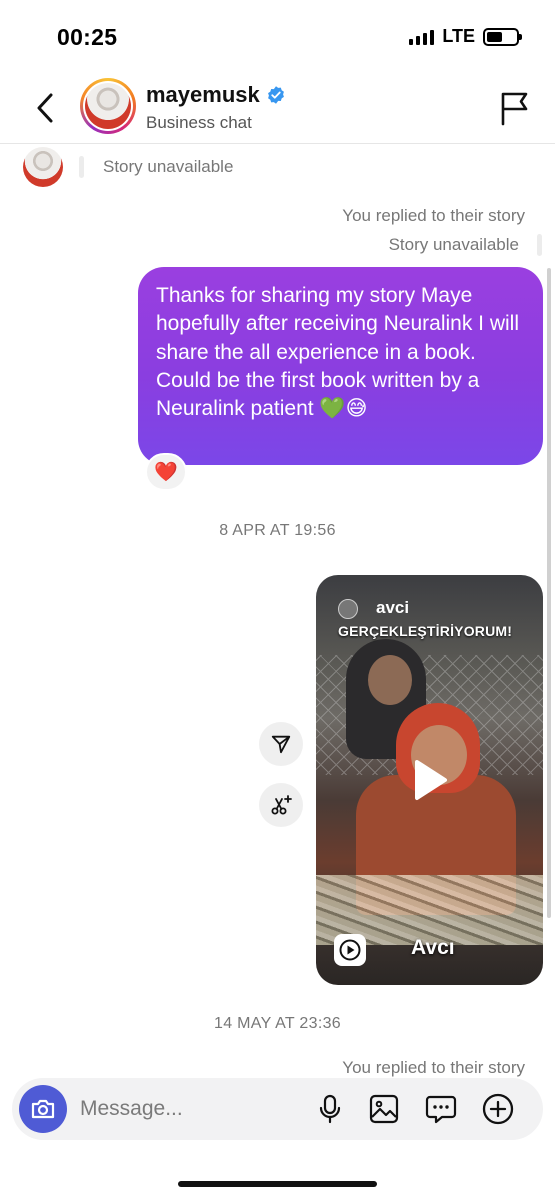 The width and height of the screenshot is (555, 1200). Describe the element at coordinates (393, 607) in the screenshot. I see `reel-account-name: avci` at that location.